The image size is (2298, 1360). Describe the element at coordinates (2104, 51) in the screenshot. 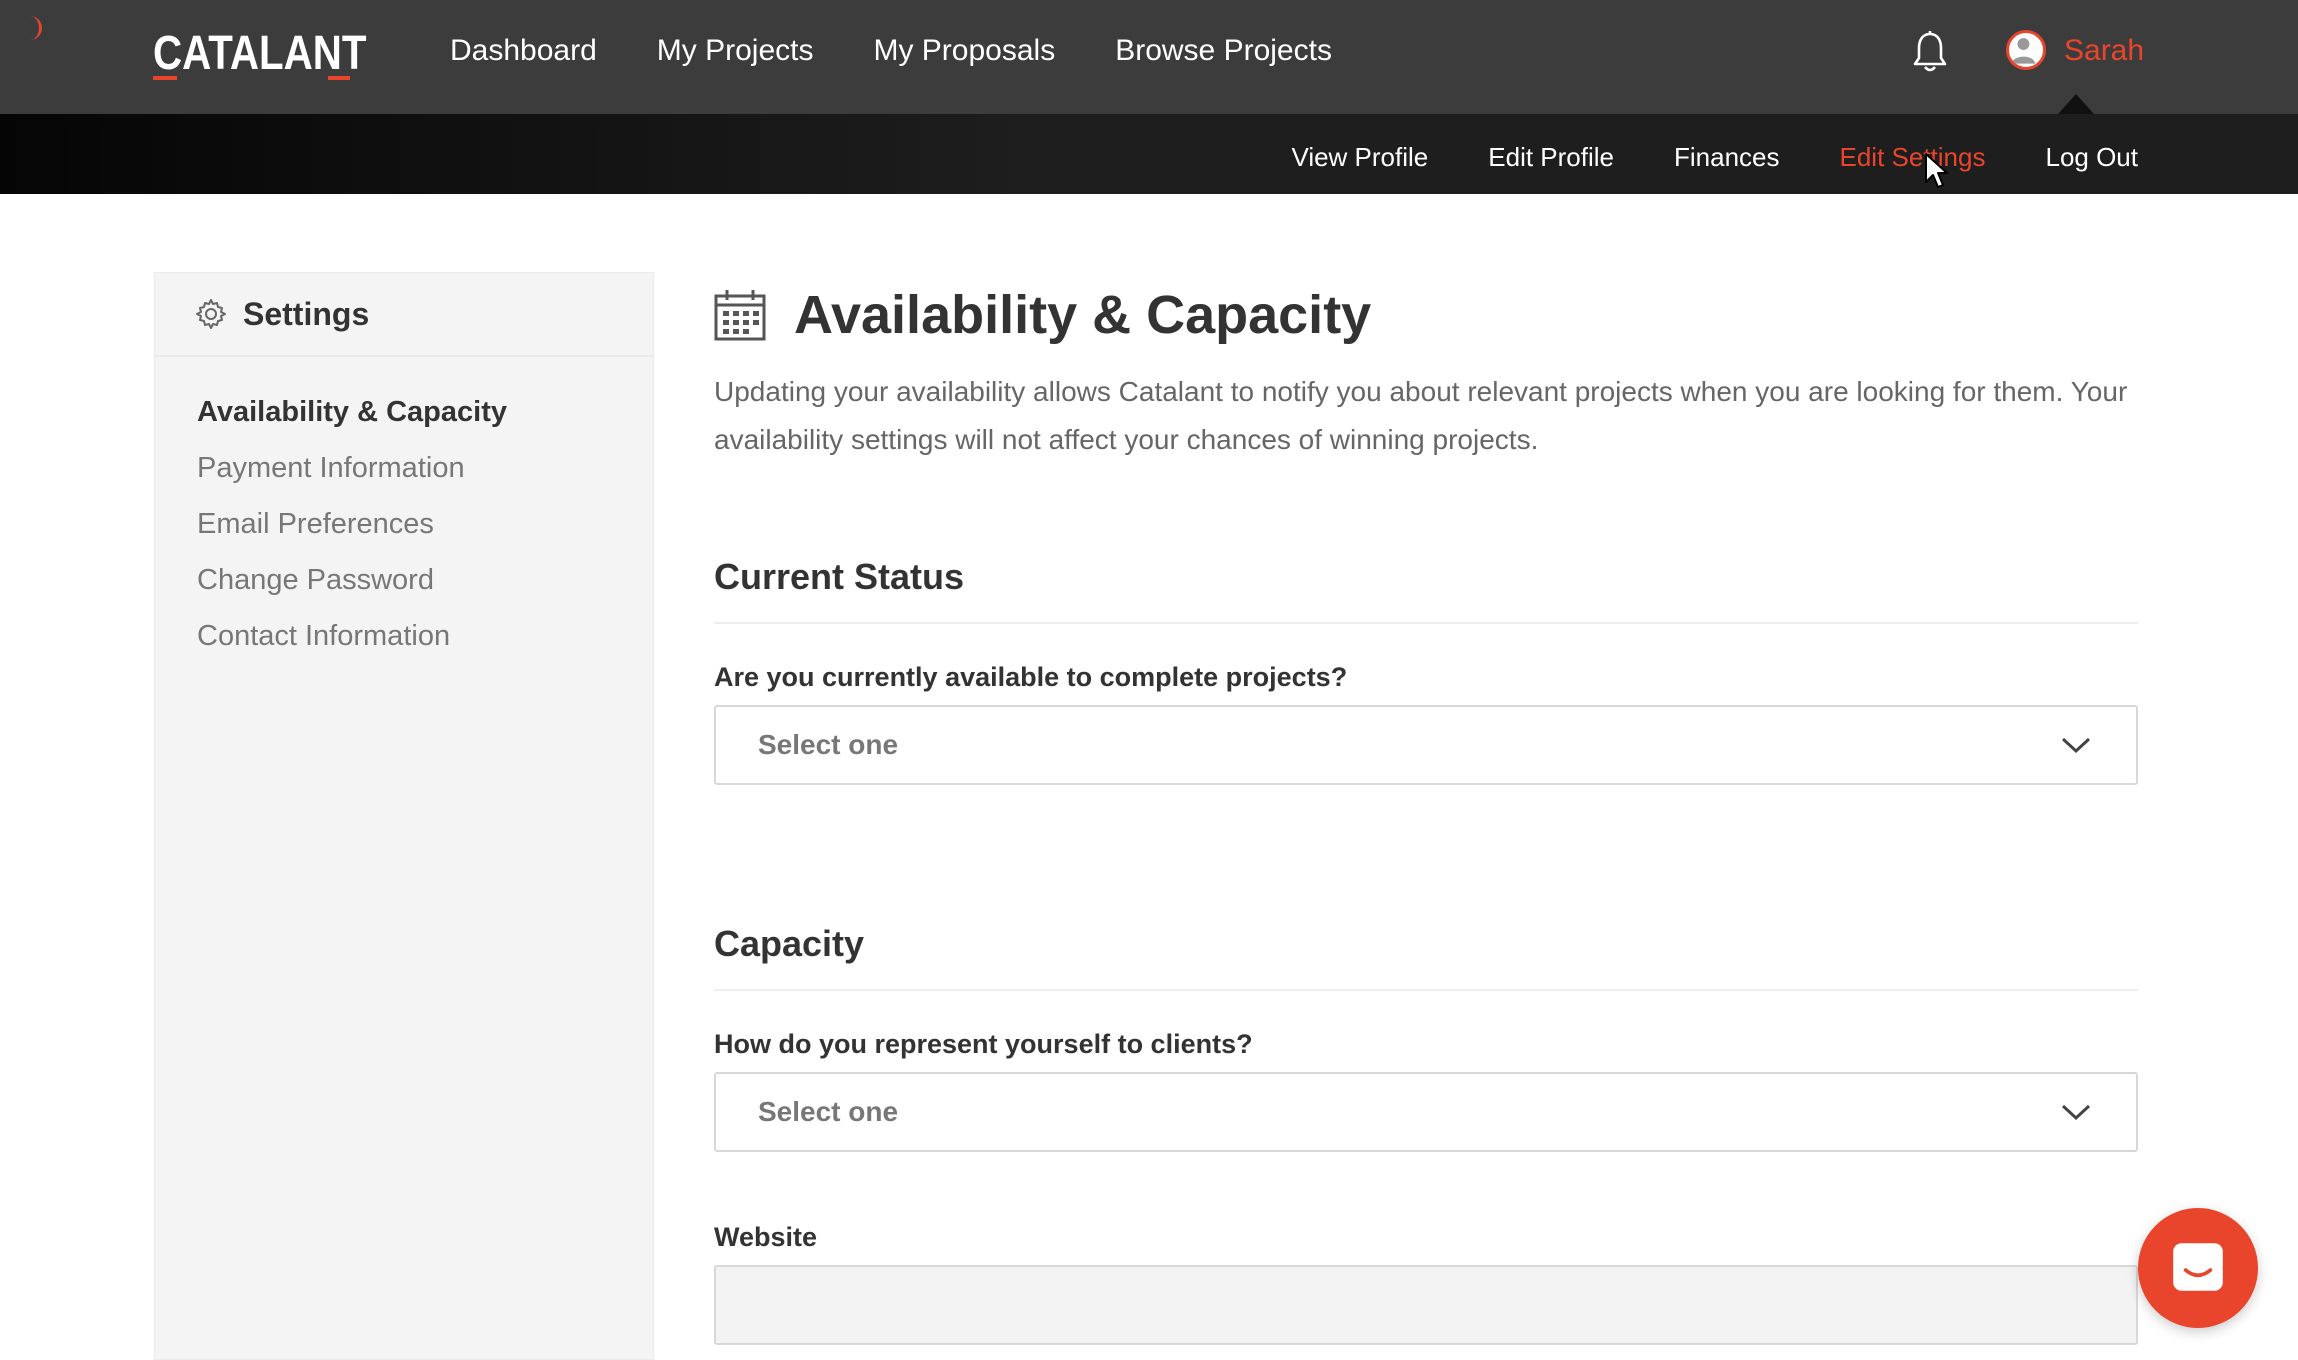

I see `user-name: Sarah` at that location.